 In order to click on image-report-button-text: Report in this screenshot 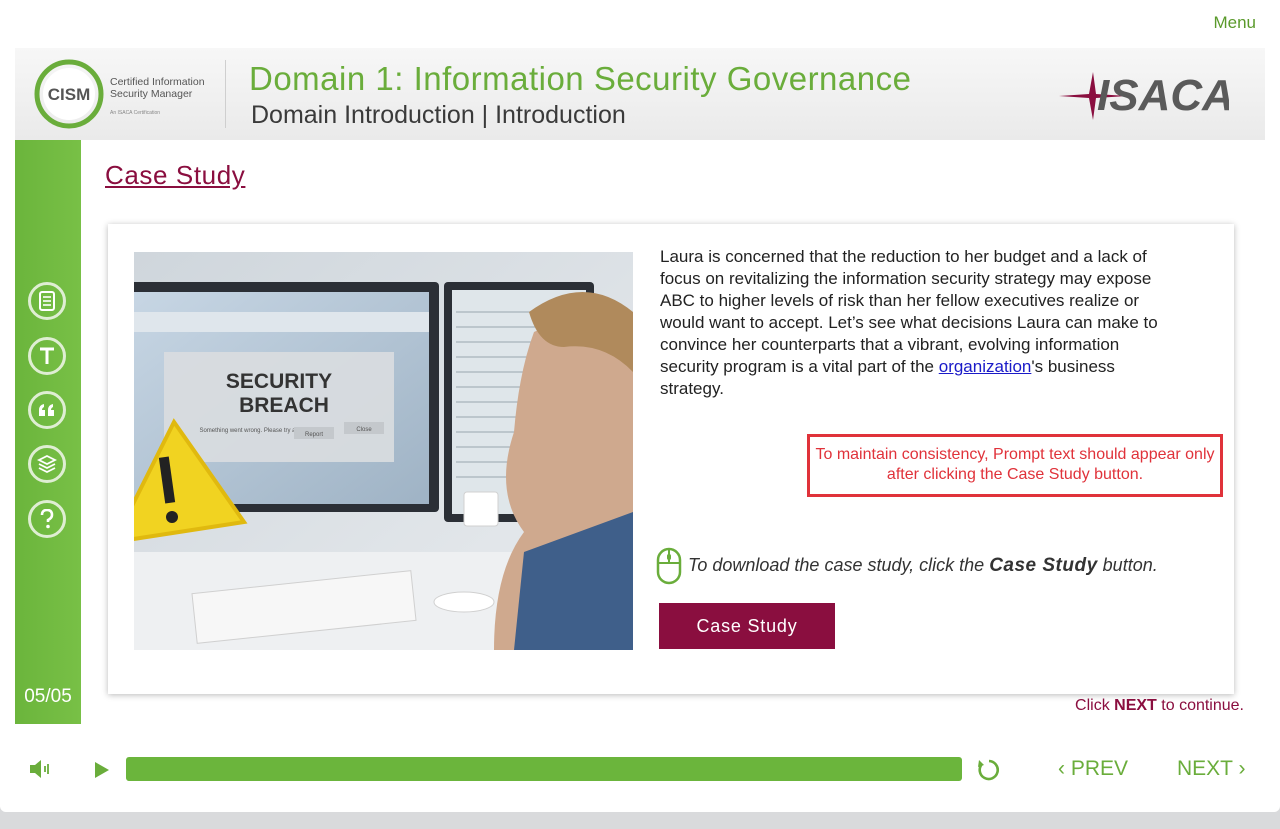, I will do `click(314, 435)`.